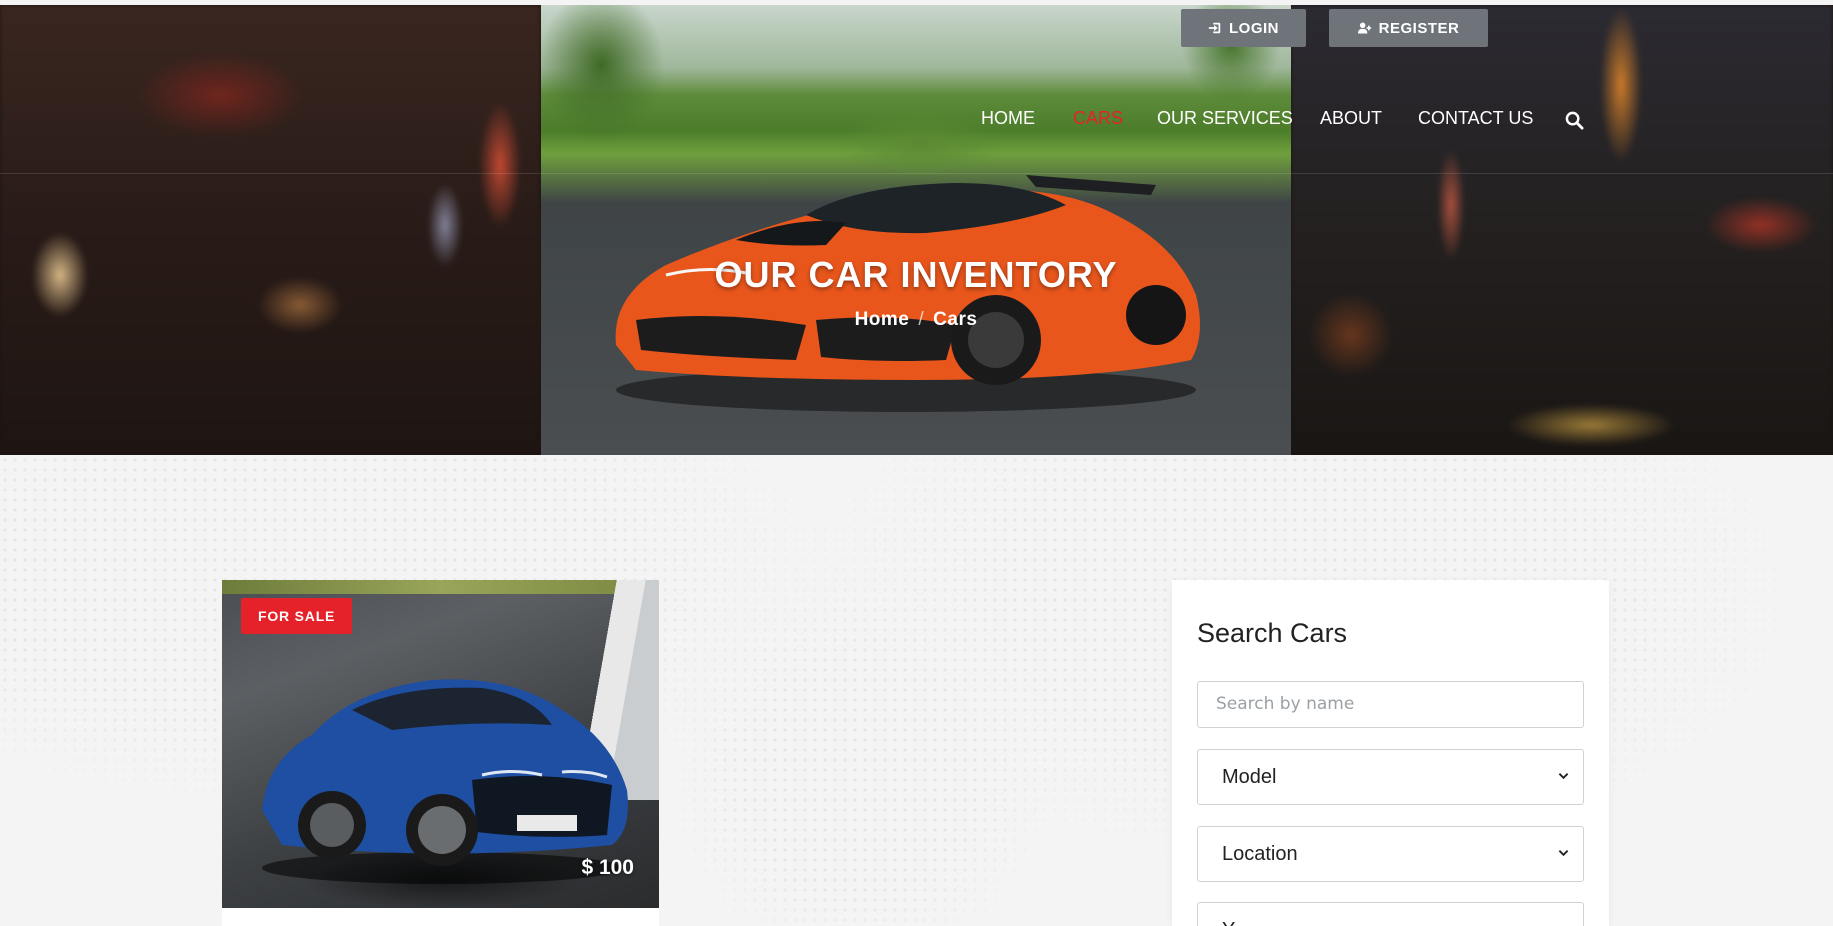 The image size is (1833, 926). What do you see at coordinates (1562, 230) in the screenshot?
I see `hero-background-right` at bounding box center [1562, 230].